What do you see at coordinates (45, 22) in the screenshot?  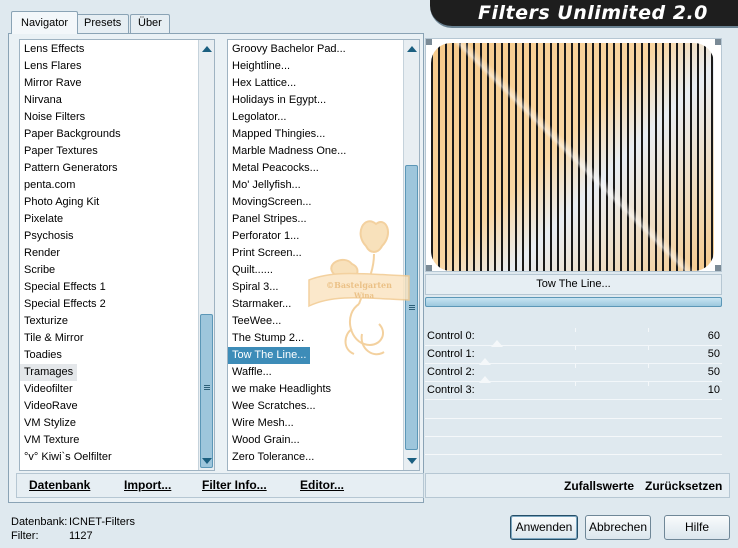 I see `tab-navigator: Navigator` at bounding box center [45, 22].